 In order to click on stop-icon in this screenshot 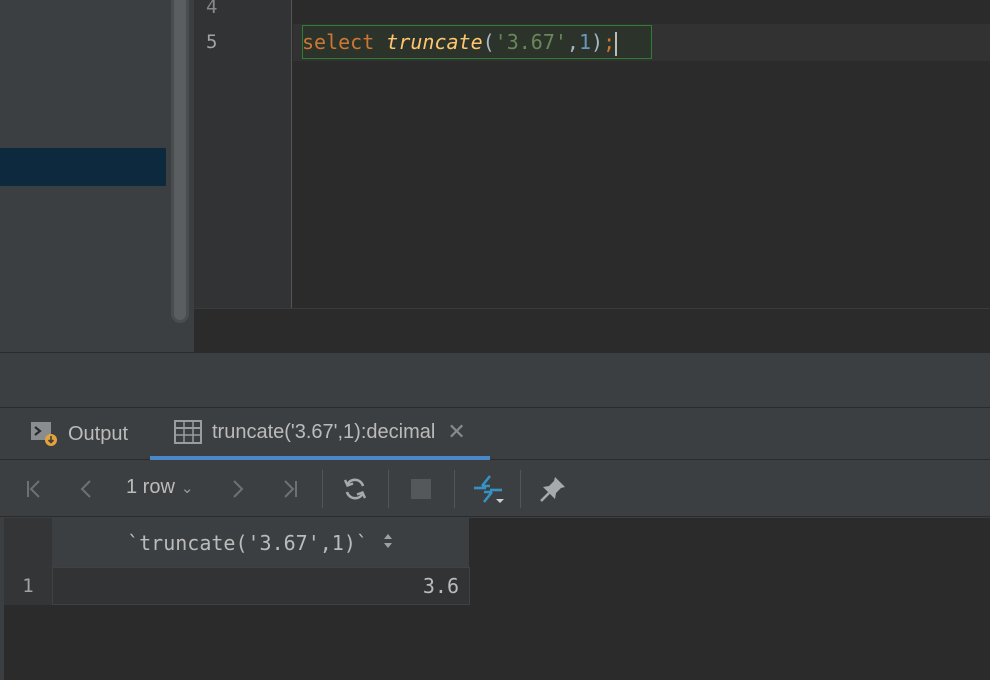, I will do `click(421, 489)`.